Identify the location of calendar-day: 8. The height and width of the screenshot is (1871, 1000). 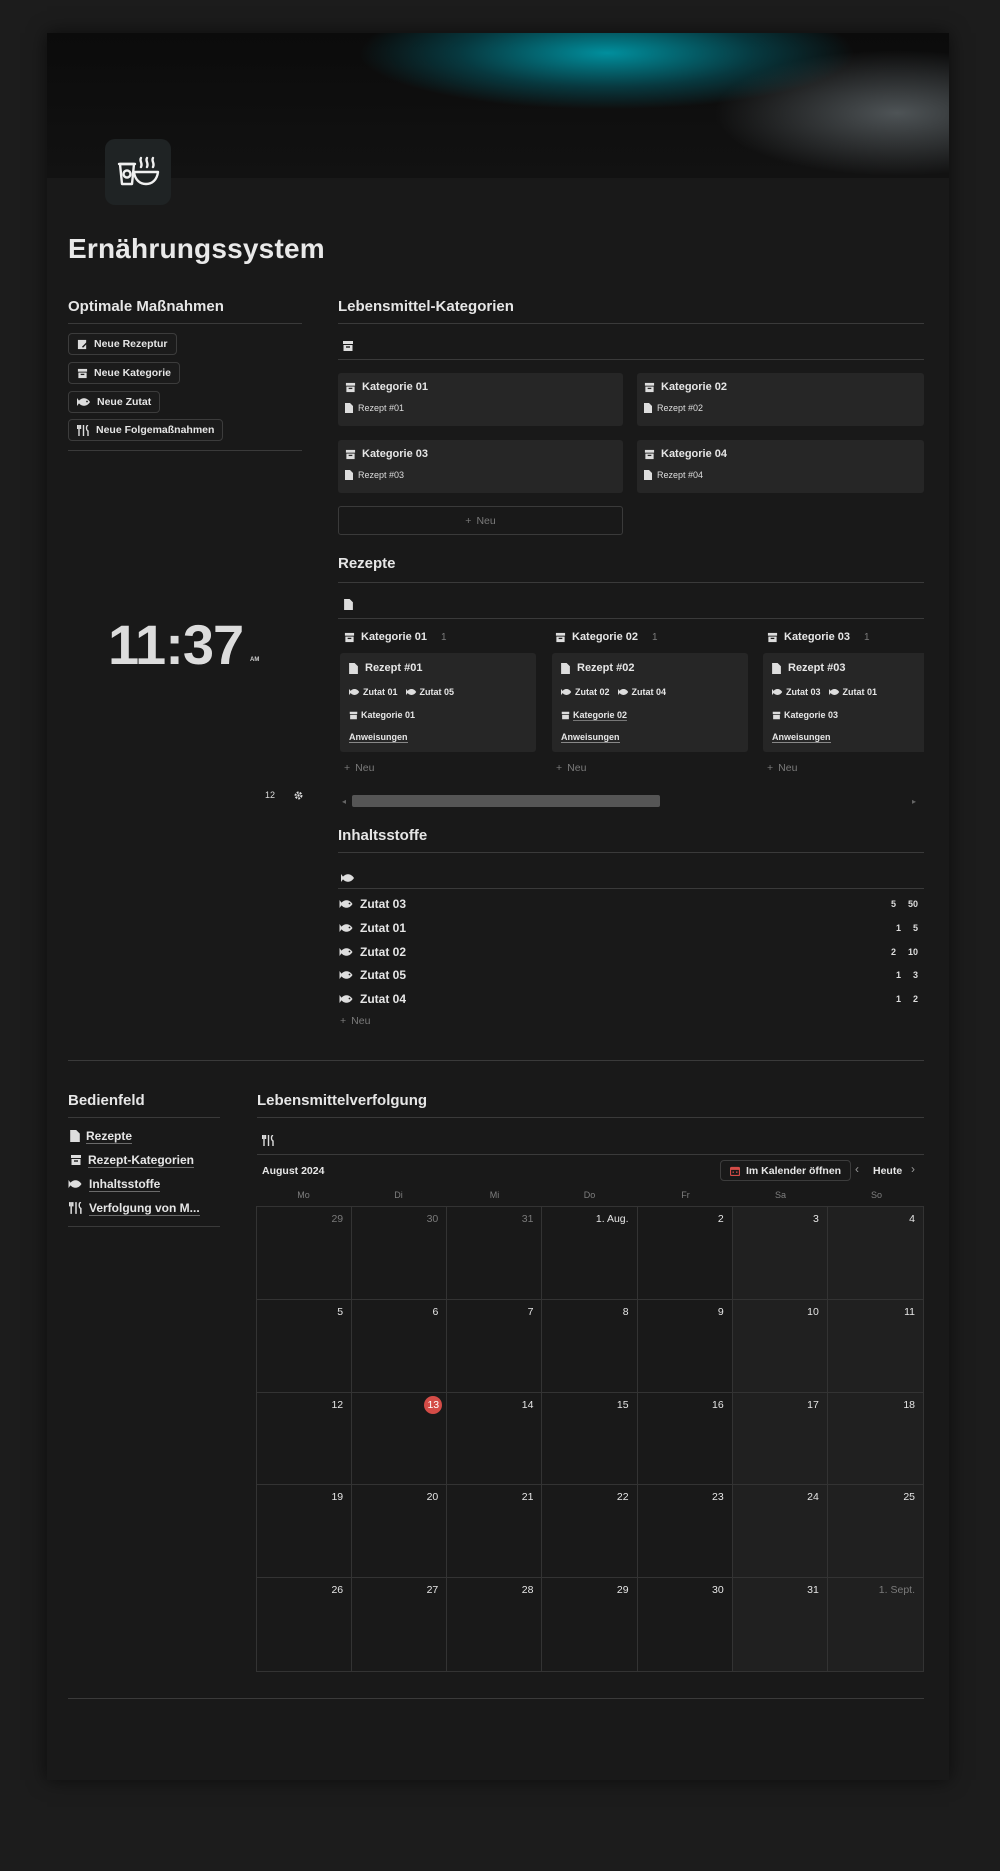
(590, 1346).